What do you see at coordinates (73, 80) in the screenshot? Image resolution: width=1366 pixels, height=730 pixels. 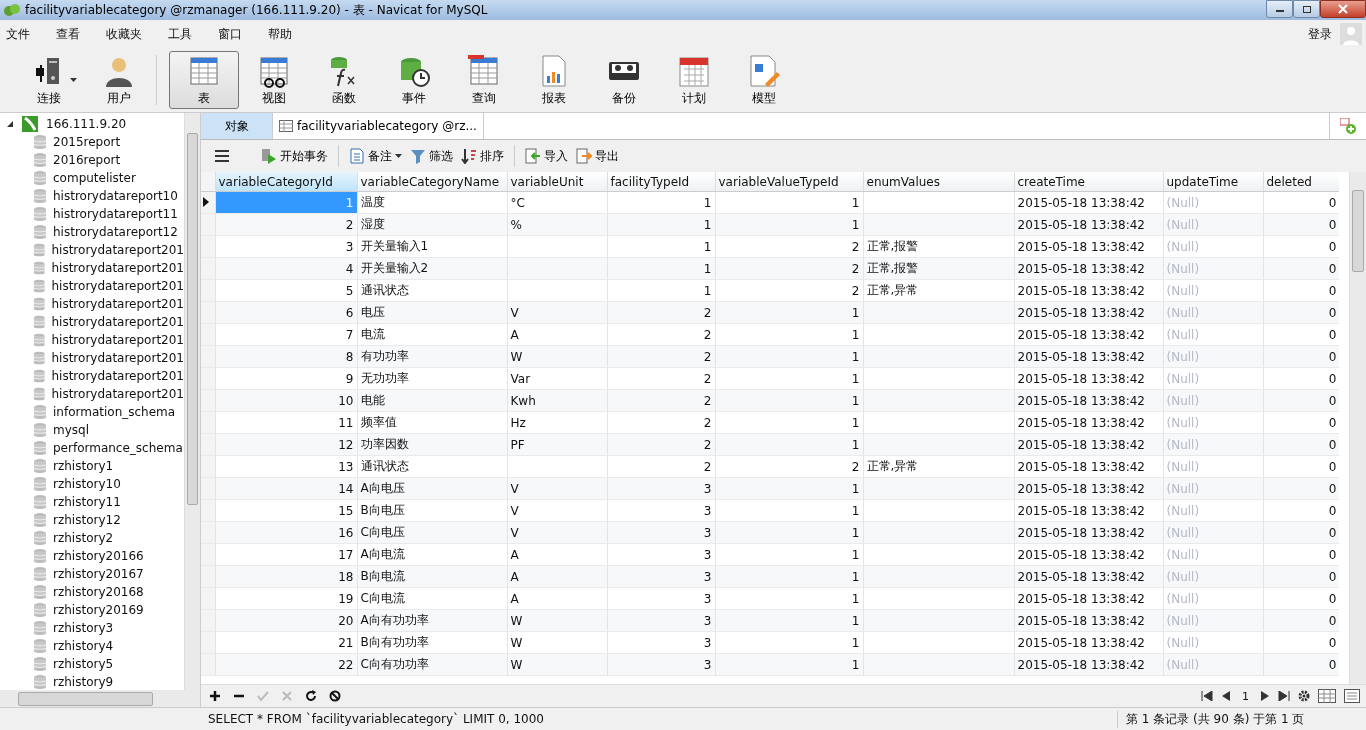 I see `dropdown-caret-icon` at bounding box center [73, 80].